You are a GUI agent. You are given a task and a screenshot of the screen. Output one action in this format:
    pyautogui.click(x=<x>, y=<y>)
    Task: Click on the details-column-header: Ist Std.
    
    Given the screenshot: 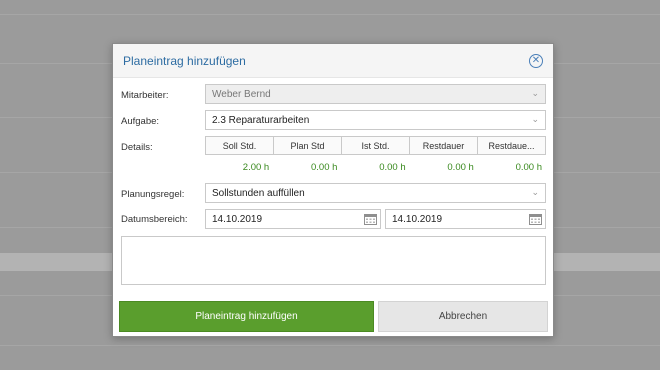 What is the action you would take?
    pyautogui.click(x=376, y=145)
    